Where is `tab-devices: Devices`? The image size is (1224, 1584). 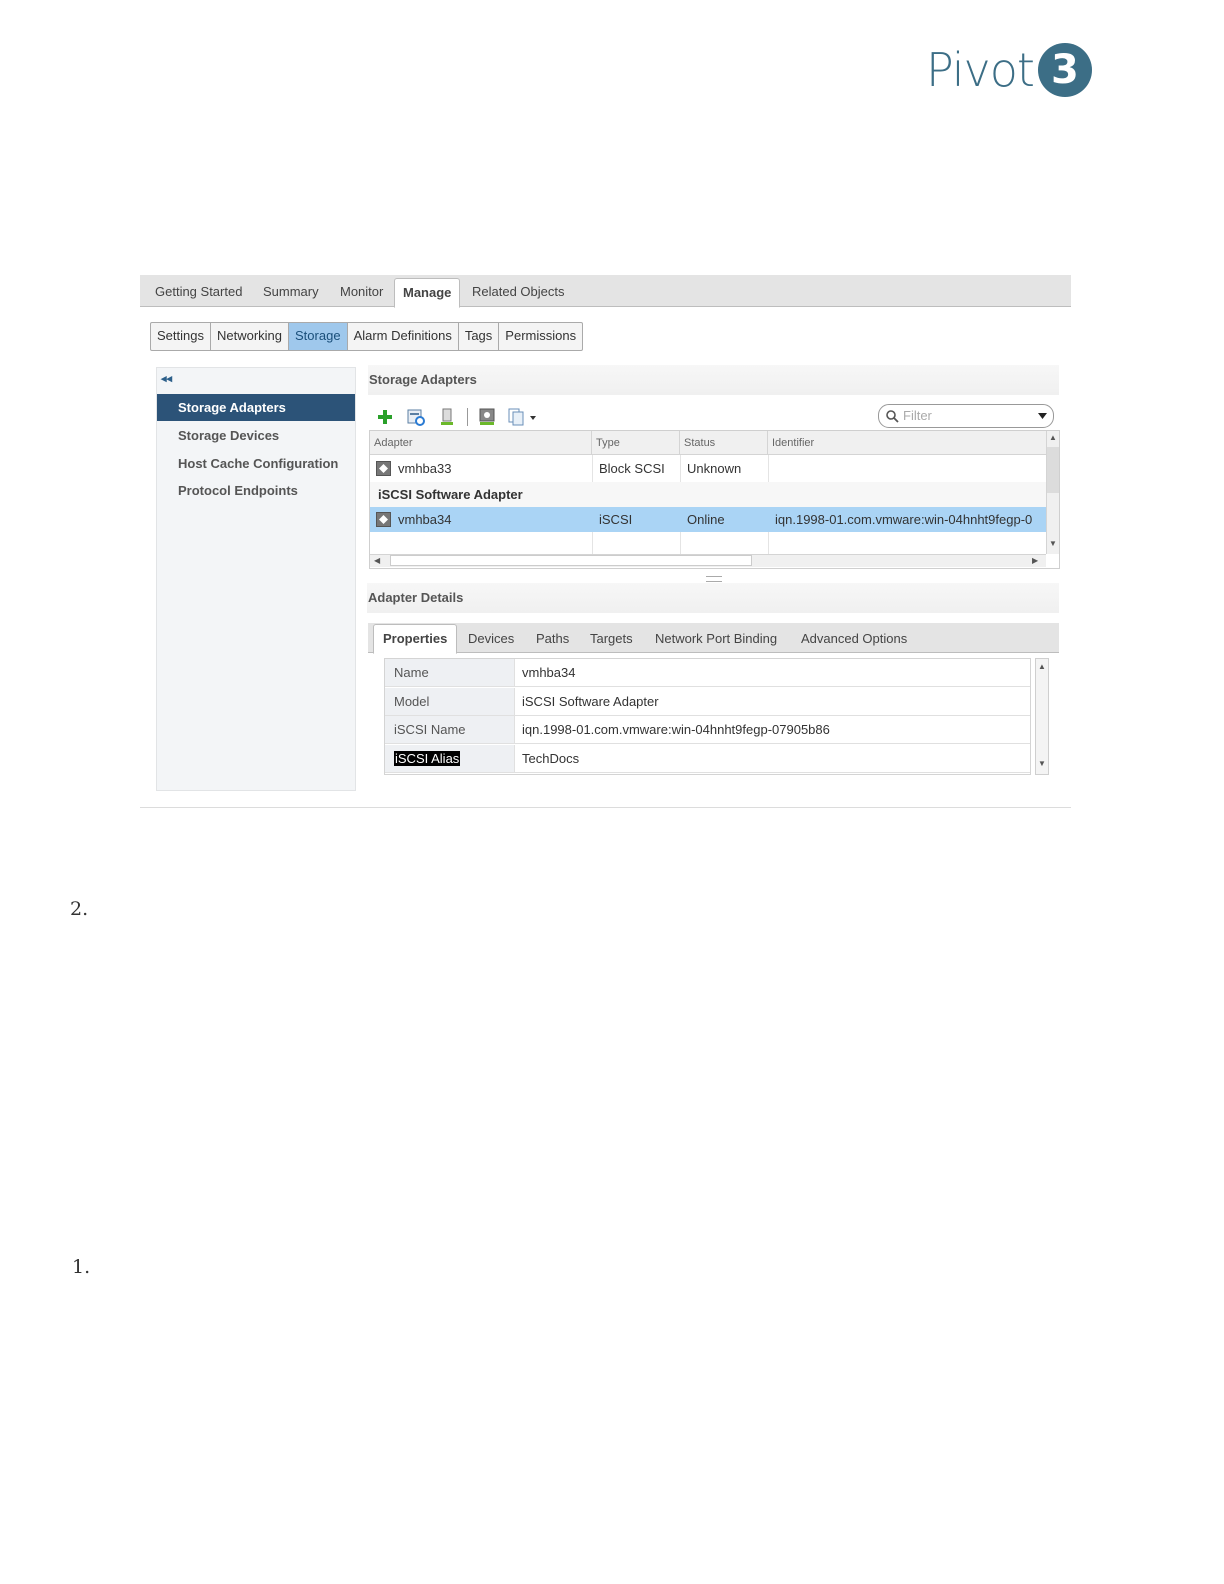
tab-devices: Devices is located at coordinates (491, 638).